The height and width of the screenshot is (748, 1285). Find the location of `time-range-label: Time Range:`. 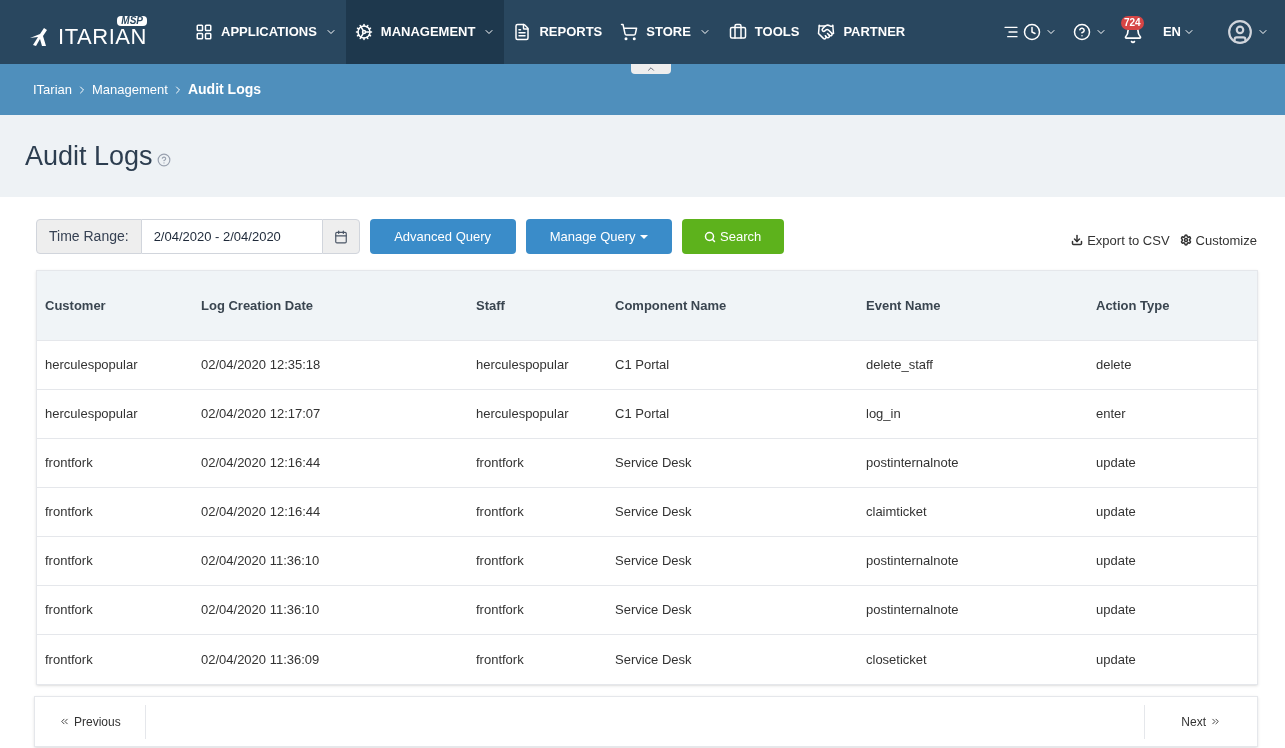

time-range-label: Time Range: is located at coordinates (89, 236).